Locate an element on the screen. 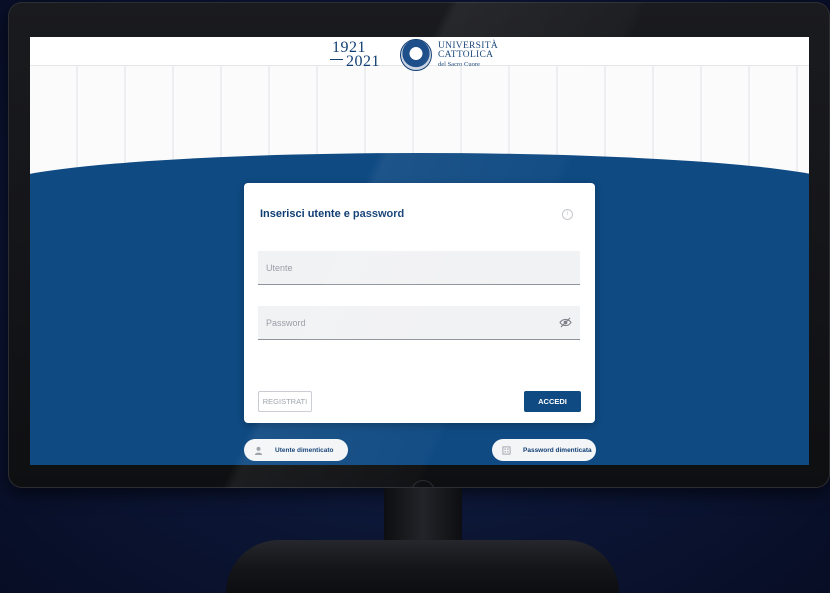 This screenshot has width=830, height=593. forgot-password-link: Password dimenticata is located at coordinates (544, 450).